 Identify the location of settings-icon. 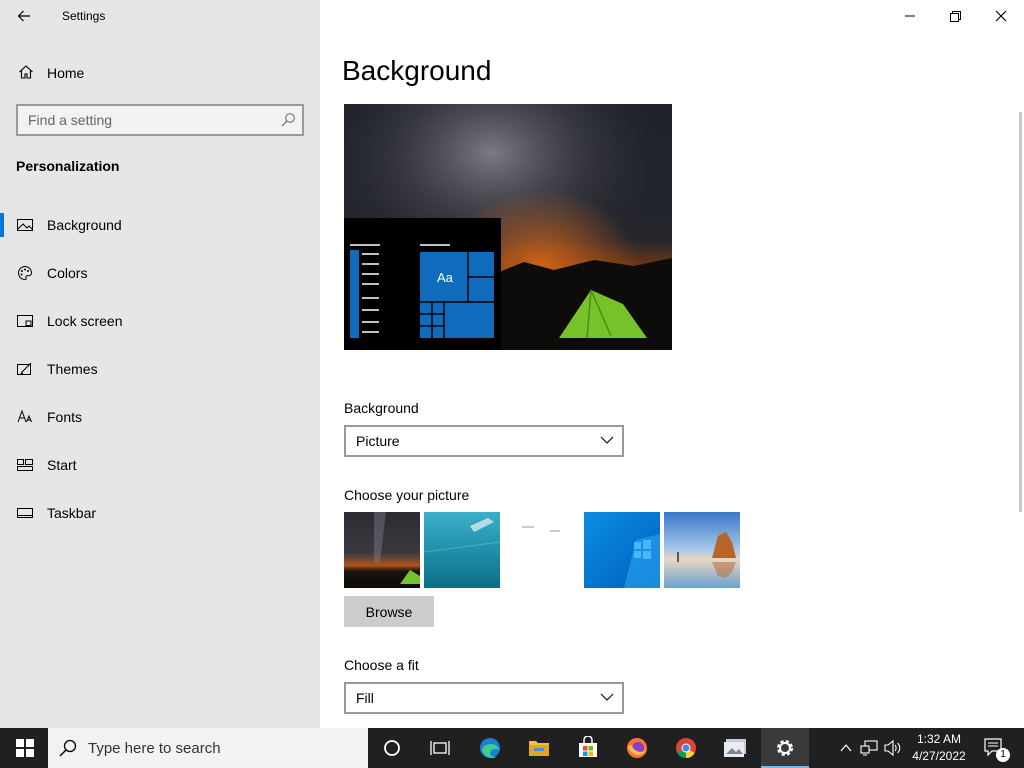
(785, 748).